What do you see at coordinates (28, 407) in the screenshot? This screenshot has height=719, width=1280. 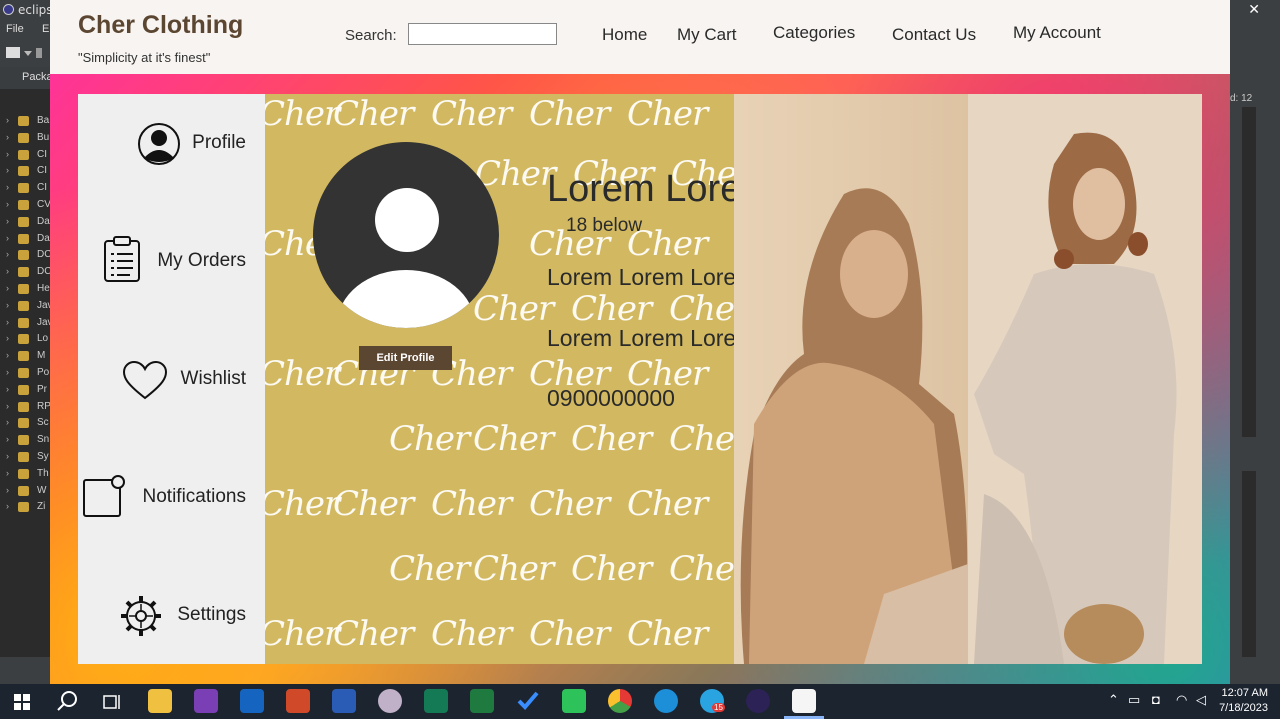 I see `tree-item: › RP` at bounding box center [28, 407].